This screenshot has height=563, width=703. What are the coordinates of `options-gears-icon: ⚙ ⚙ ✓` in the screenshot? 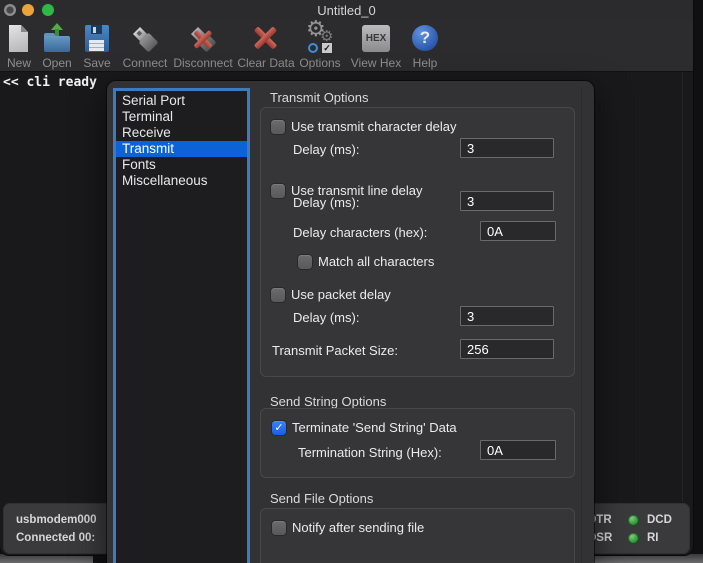 It's located at (320, 35).